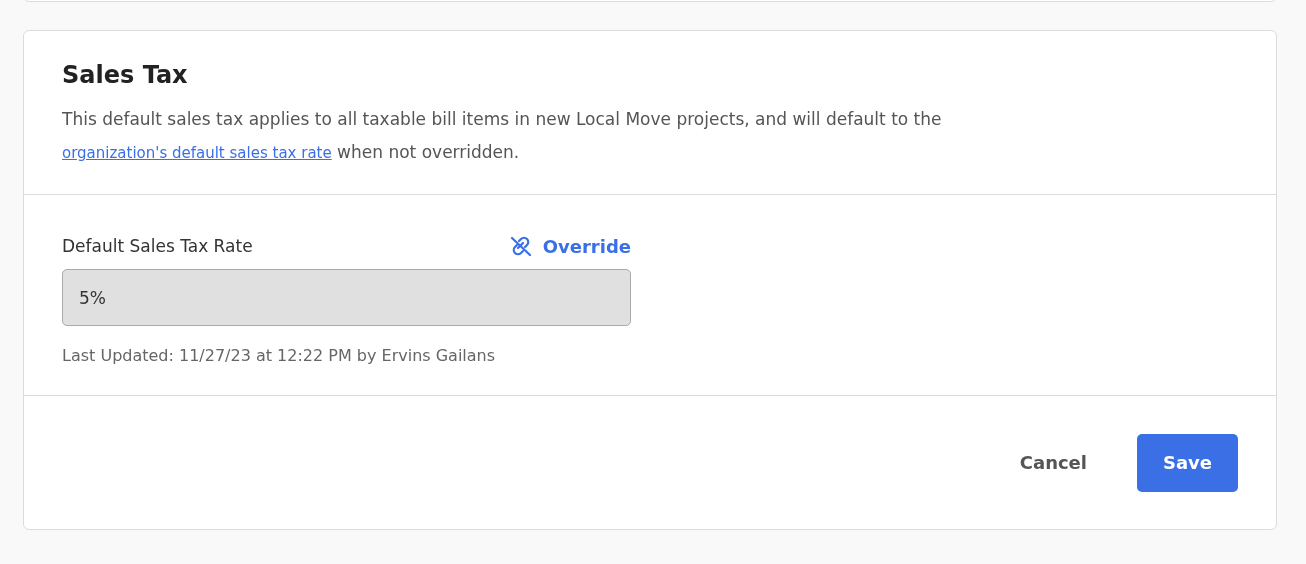 Image resolution: width=1306 pixels, height=564 pixels. What do you see at coordinates (520, 246) in the screenshot?
I see `unlink-icon` at bounding box center [520, 246].